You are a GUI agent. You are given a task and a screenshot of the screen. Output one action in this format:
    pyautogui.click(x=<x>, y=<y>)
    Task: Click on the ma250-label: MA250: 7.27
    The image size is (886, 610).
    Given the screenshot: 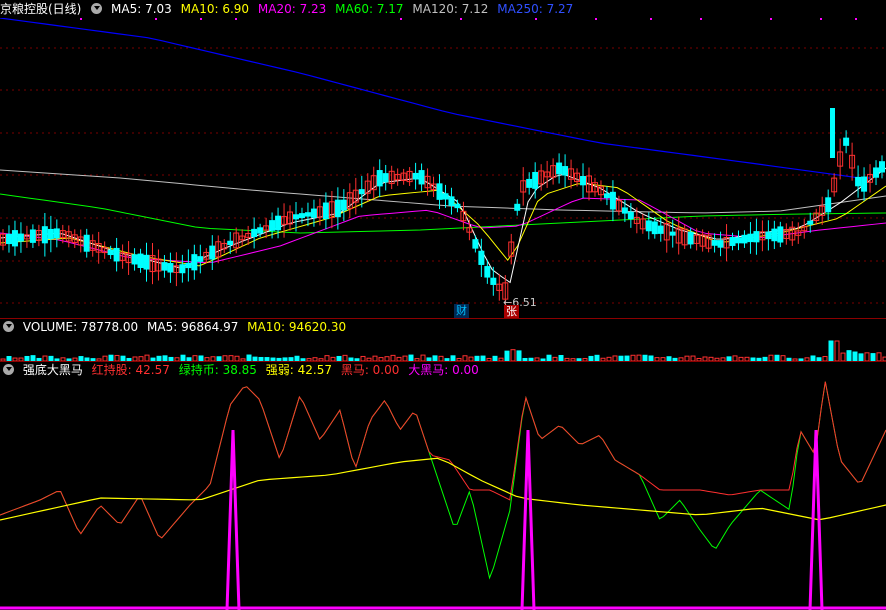 What is the action you would take?
    pyautogui.click(x=535, y=9)
    